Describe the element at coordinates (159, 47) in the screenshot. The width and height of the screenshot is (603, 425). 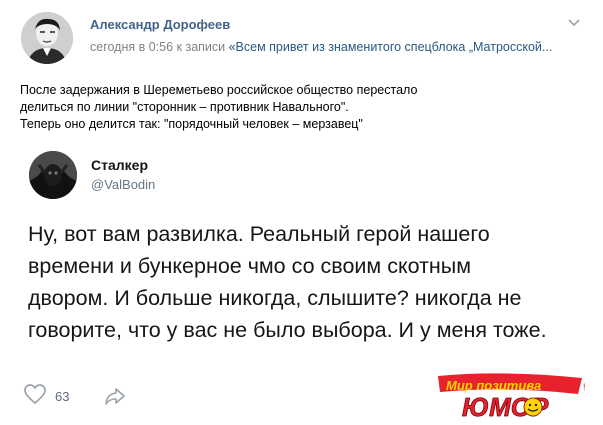
I see `post-time: сегодня в 0:56 к записи` at that location.